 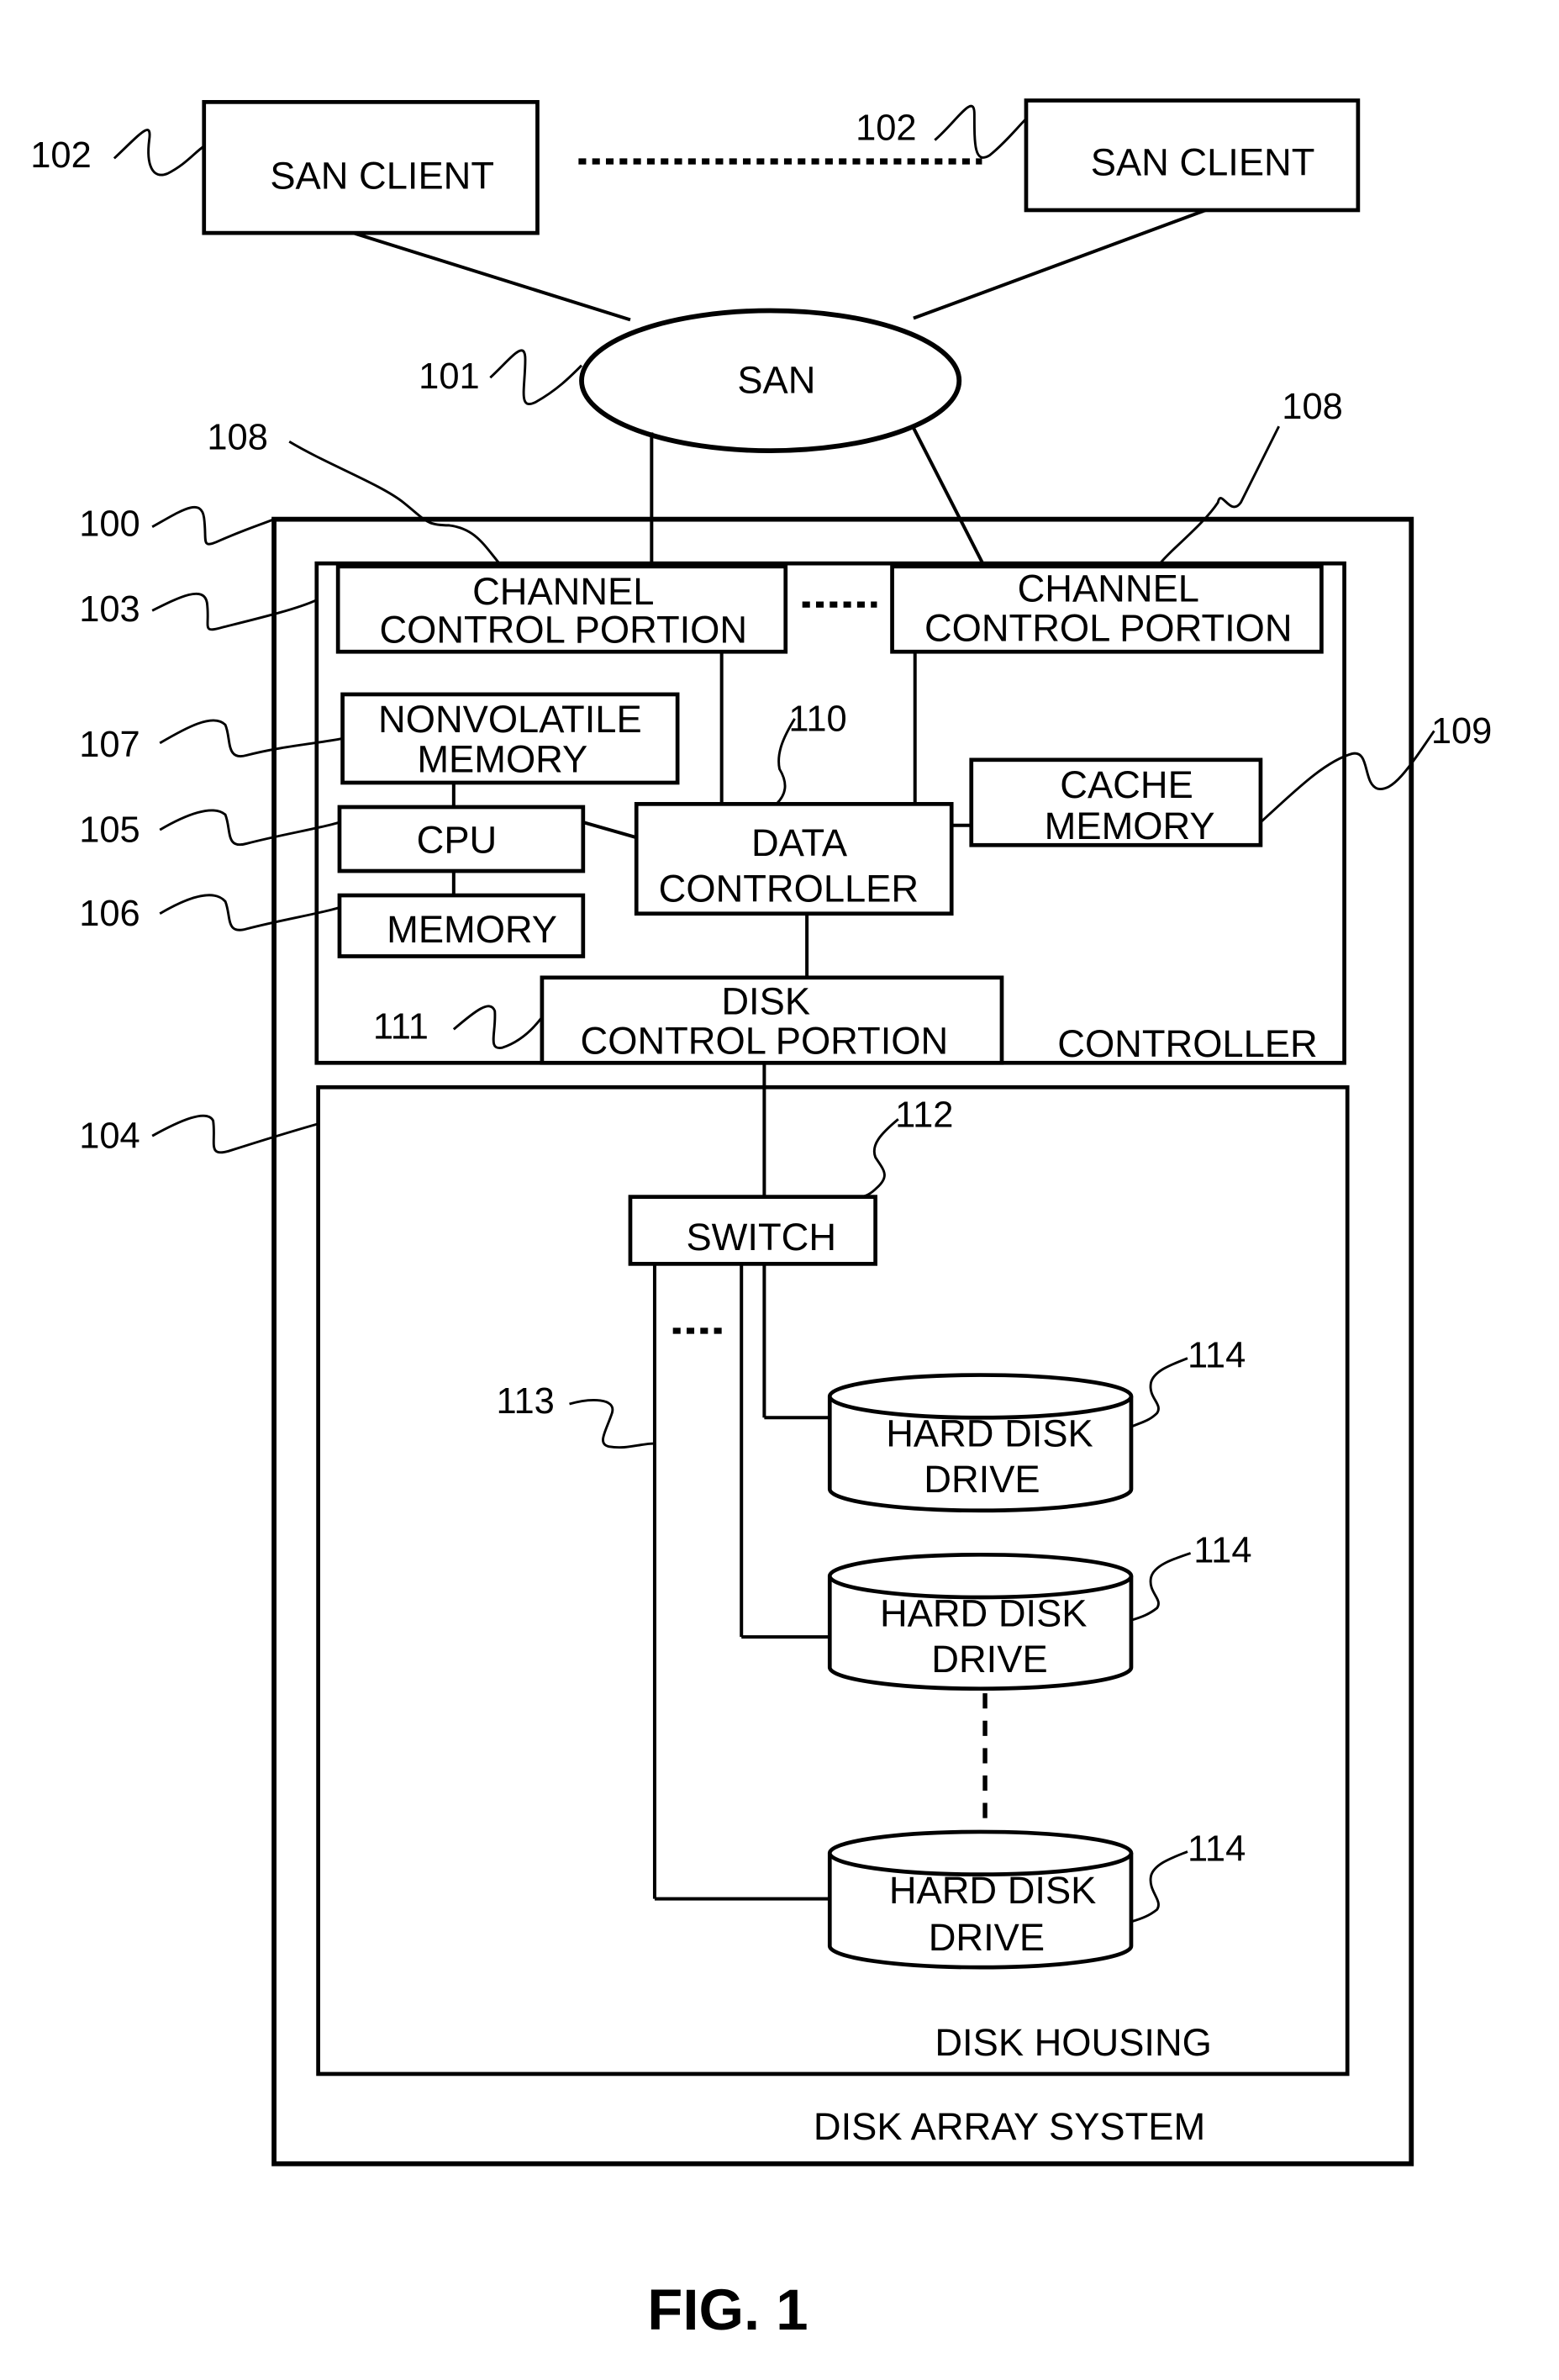 I want to click on hard-disk-drive-3: HARD DISK DRIVE, so click(x=980, y=1899).